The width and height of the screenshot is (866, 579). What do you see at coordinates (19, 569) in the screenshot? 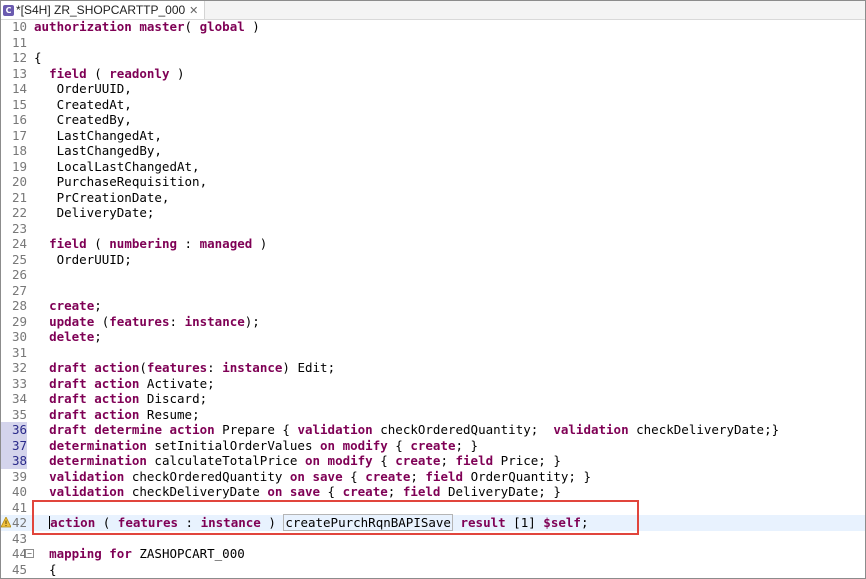
I see `line-number: 45` at bounding box center [19, 569].